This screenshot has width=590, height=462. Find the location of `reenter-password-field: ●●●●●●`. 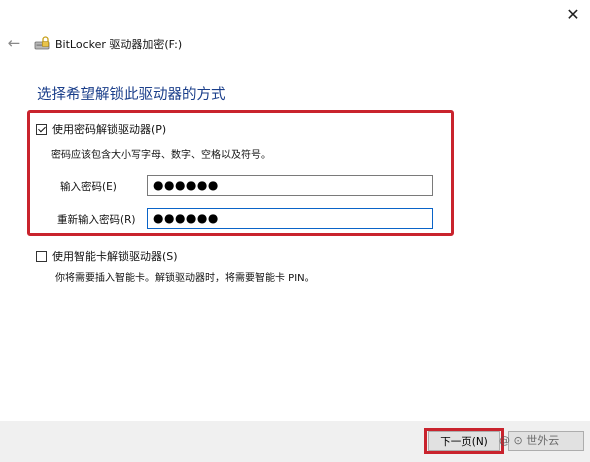

reenter-password-field: ●●●●●● is located at coordinates (290, 218).